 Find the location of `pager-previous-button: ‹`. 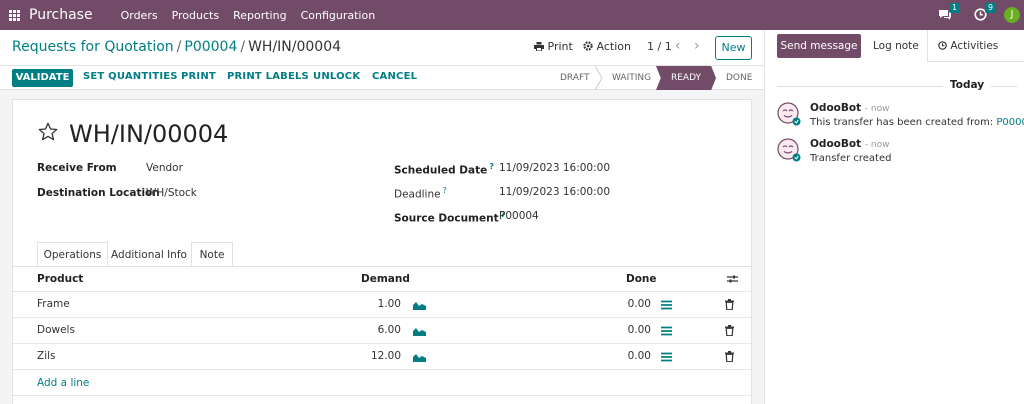

pager-previous-button: ‹ is located at coordinates (678, 46).